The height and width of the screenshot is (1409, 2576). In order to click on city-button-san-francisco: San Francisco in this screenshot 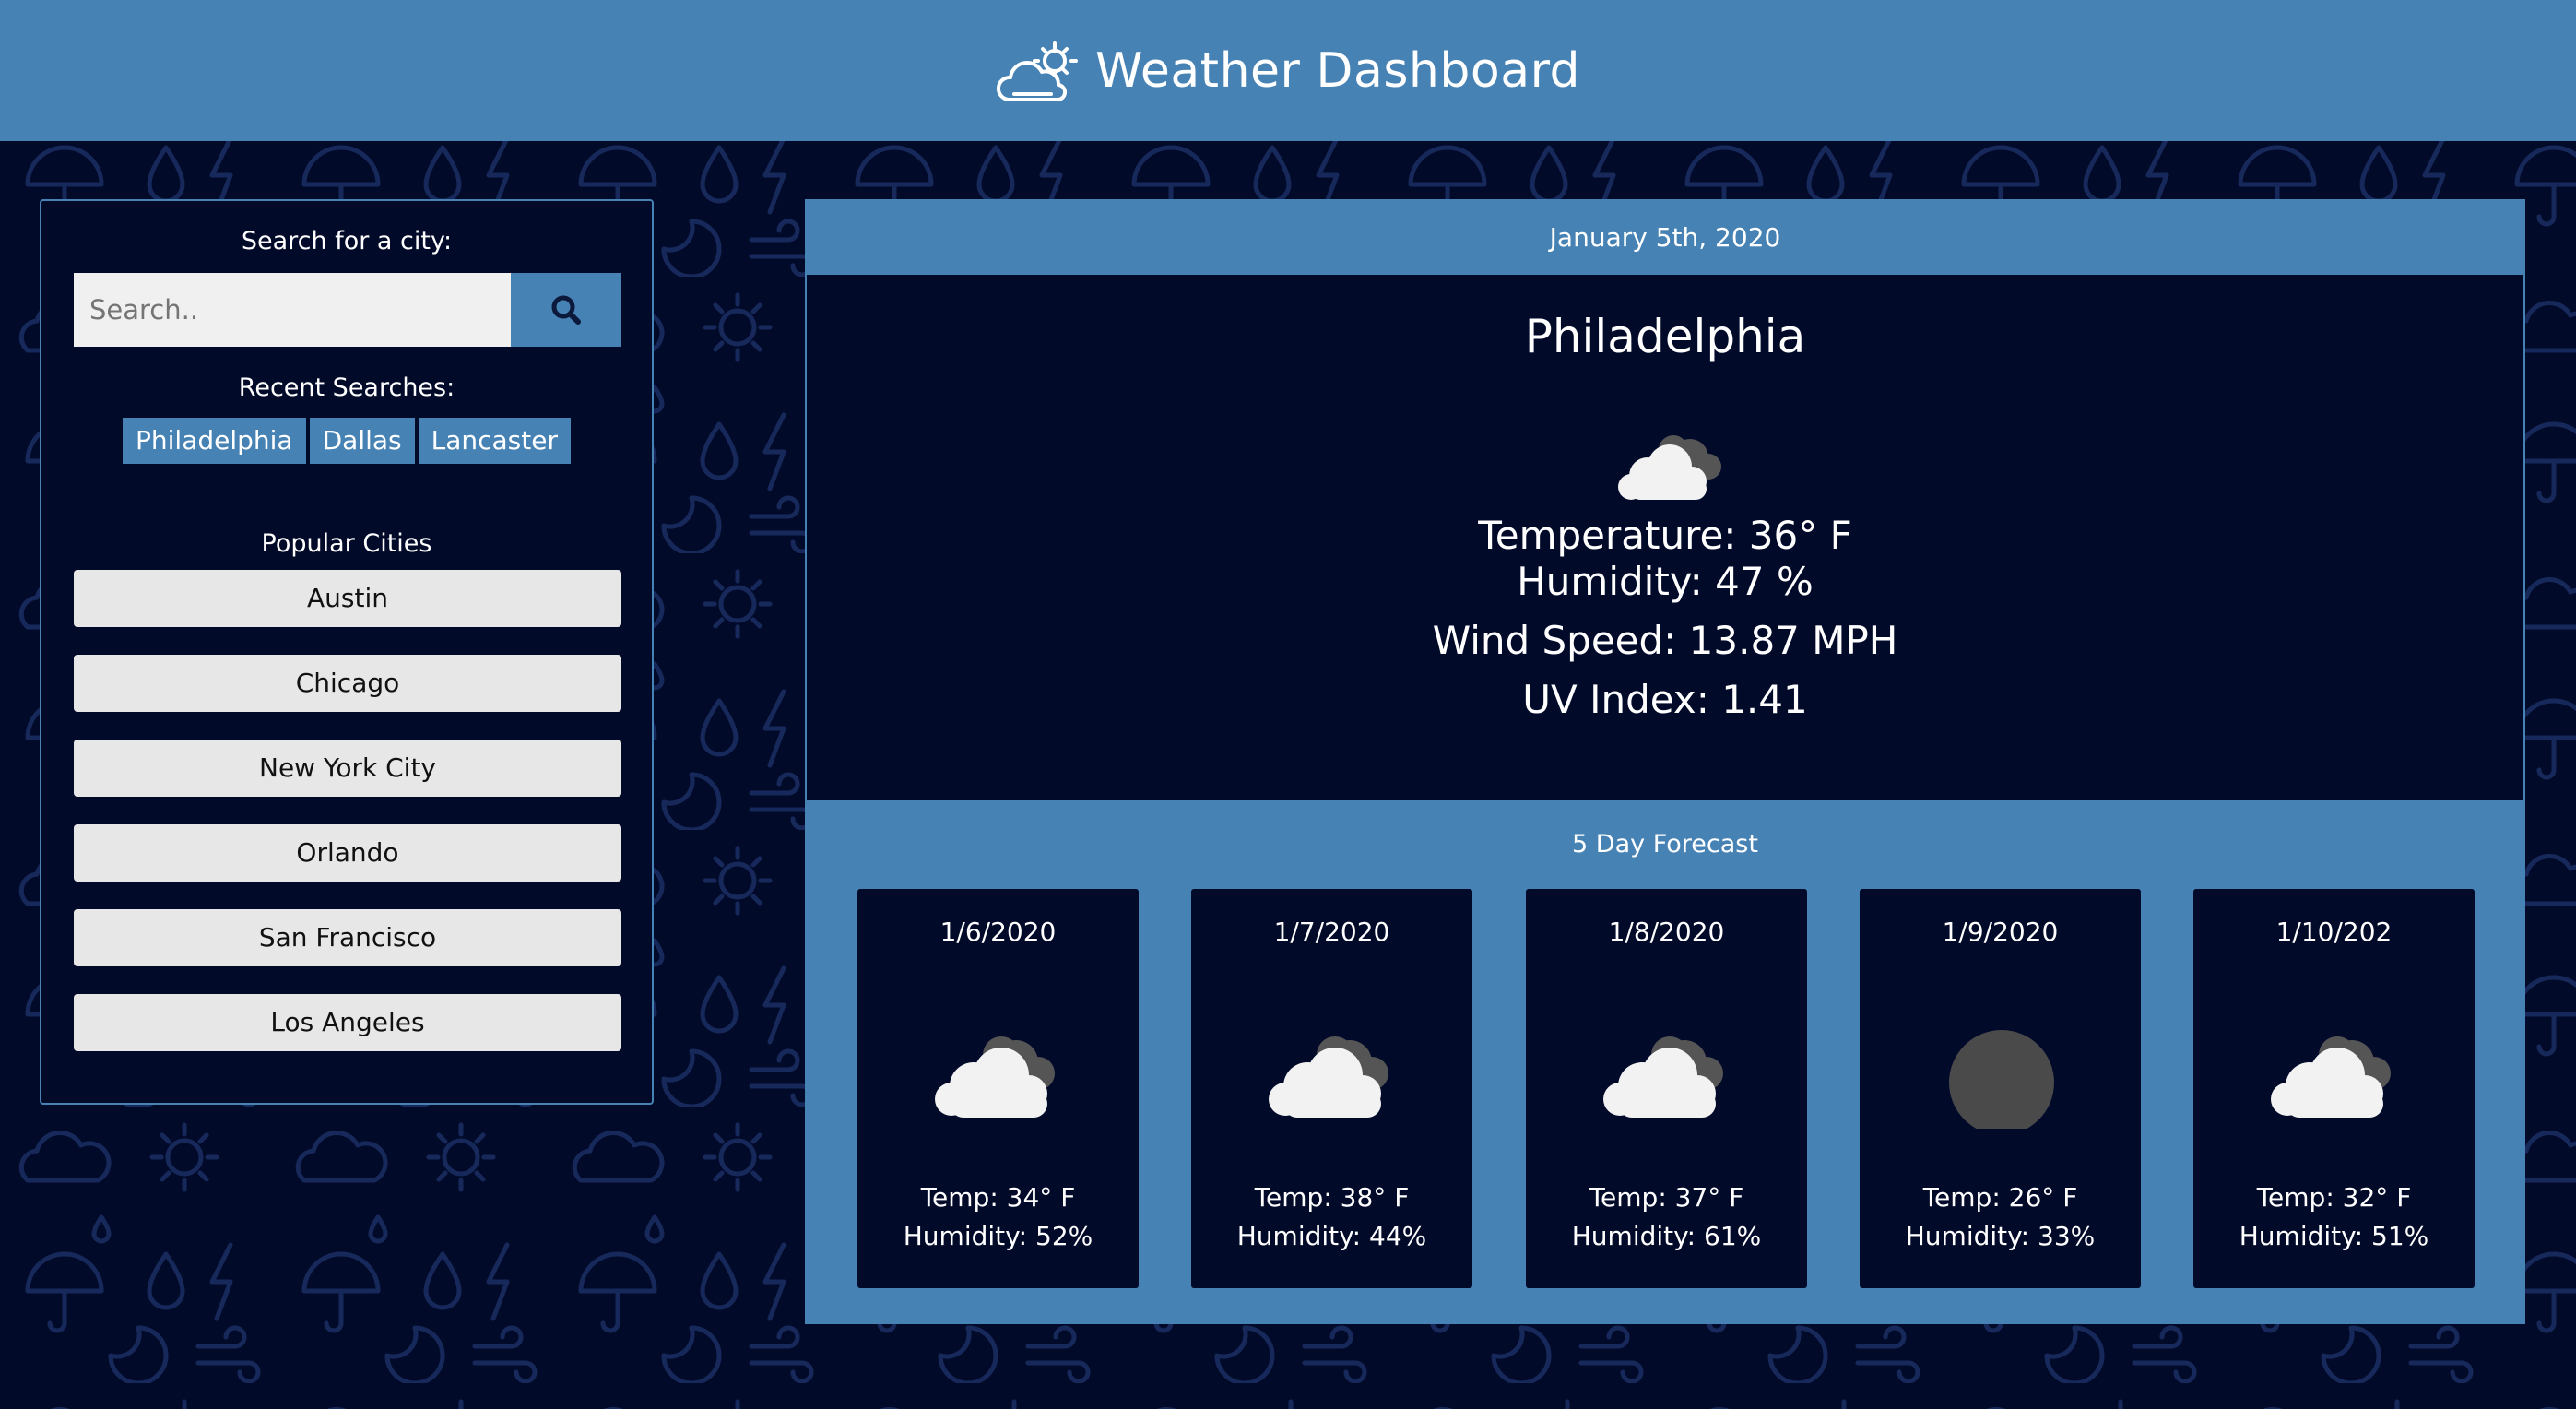, I will do `click(347, 937)`.